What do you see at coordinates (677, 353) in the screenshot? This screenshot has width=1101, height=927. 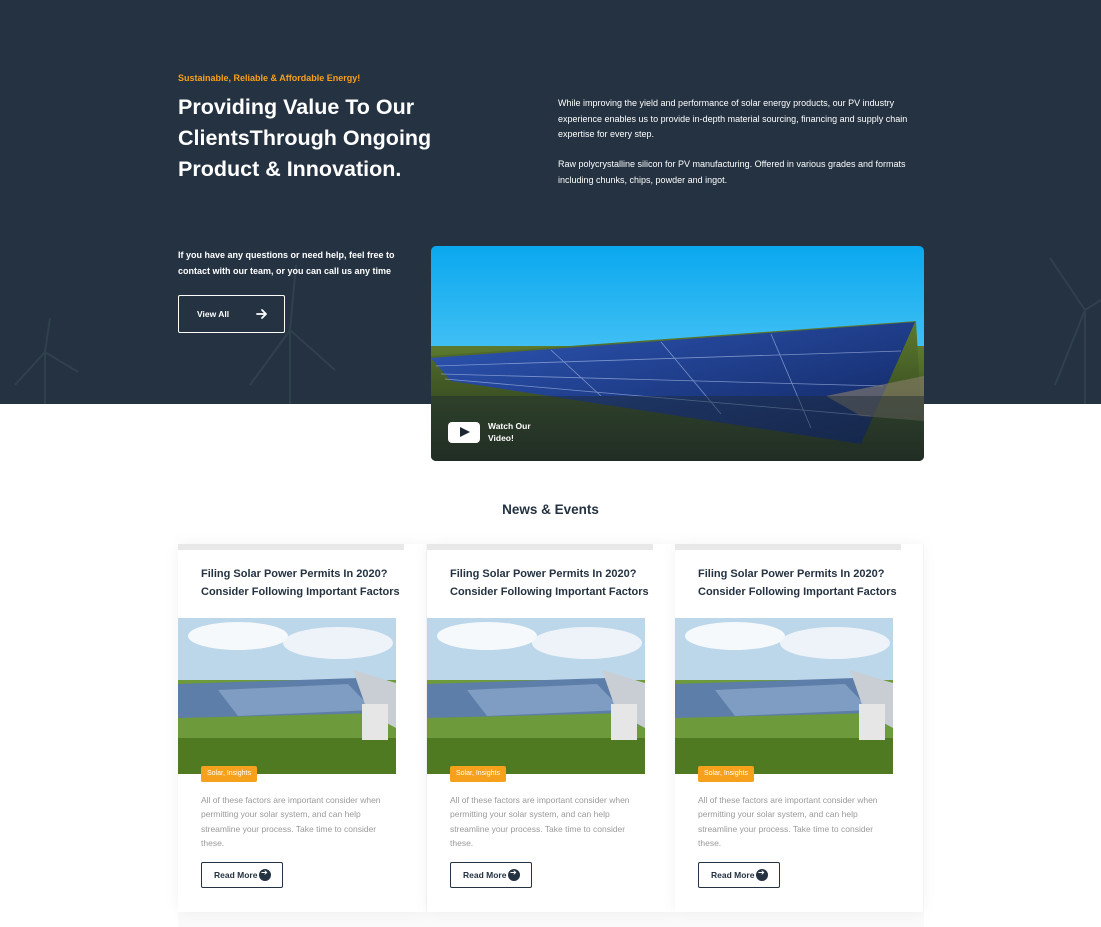 I see `video-thumbnail: Watch Our Video!` at bounding box center [677, 353].